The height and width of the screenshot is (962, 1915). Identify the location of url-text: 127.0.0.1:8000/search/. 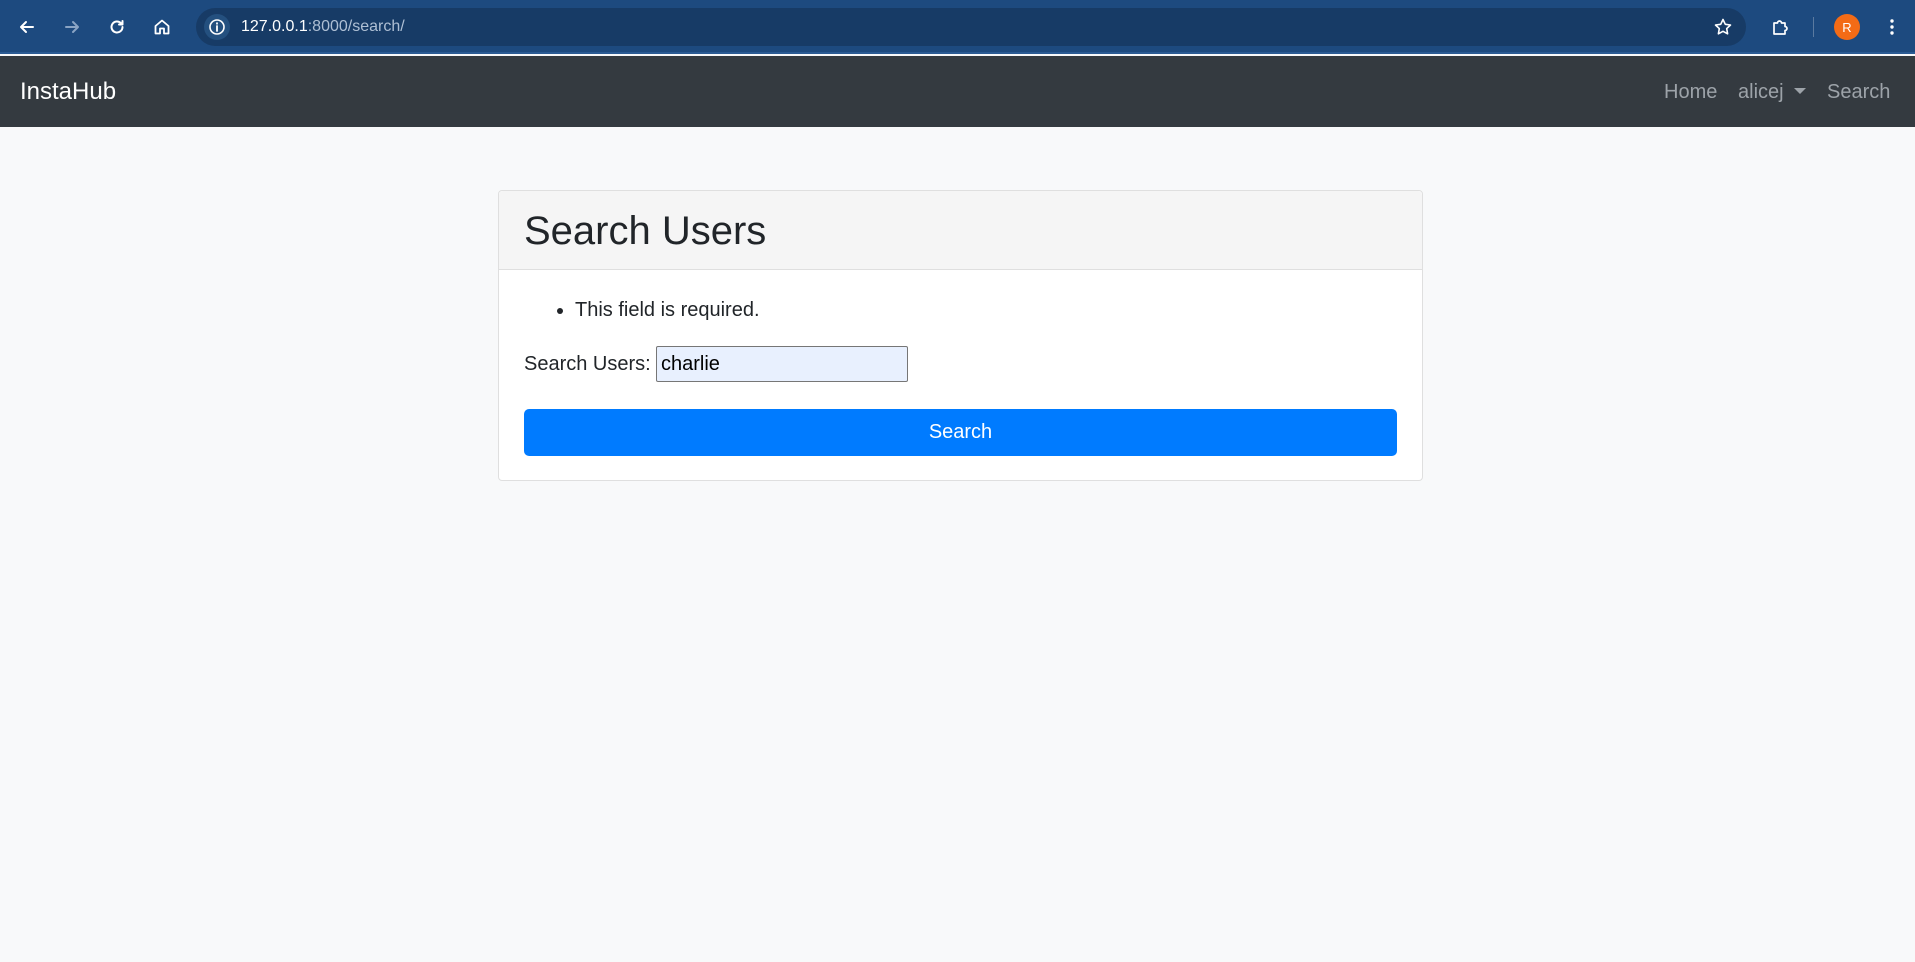
(323, 27).